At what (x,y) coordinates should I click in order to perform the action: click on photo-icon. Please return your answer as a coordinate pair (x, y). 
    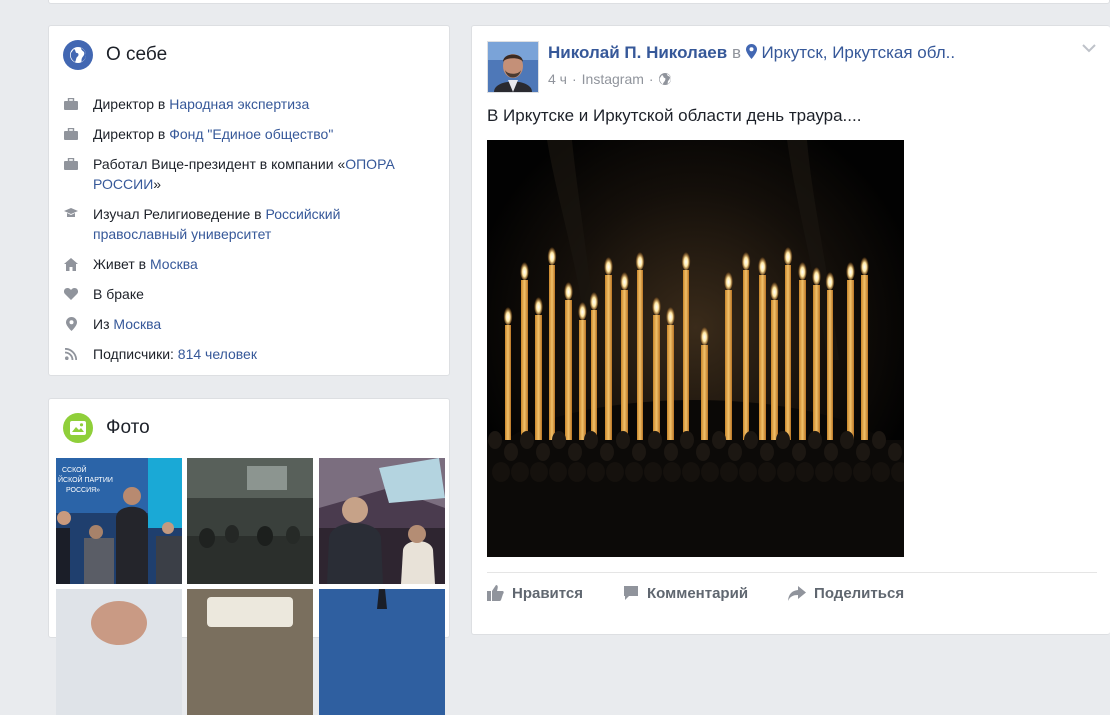
    Looking at the image, I should click on (78, 428).